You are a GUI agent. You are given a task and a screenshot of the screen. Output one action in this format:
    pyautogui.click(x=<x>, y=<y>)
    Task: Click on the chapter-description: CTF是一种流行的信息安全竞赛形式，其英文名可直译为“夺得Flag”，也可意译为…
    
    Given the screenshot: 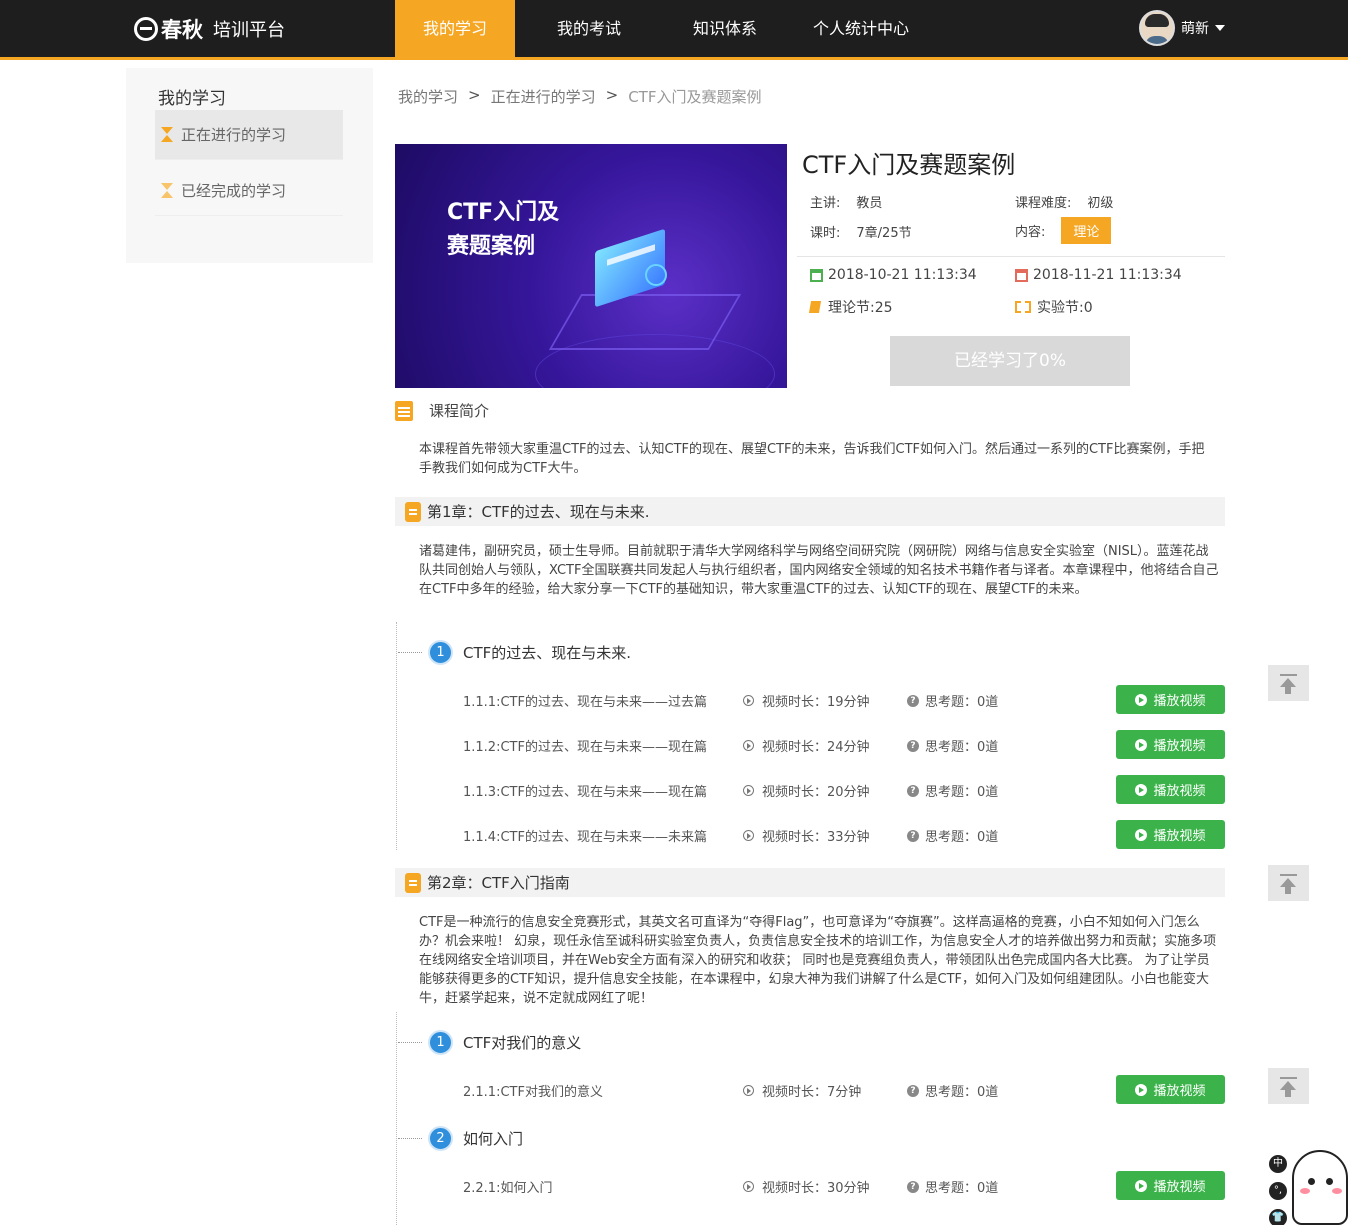 What is the action you would take?
    pyautogui.click(x=818, y=960)
    